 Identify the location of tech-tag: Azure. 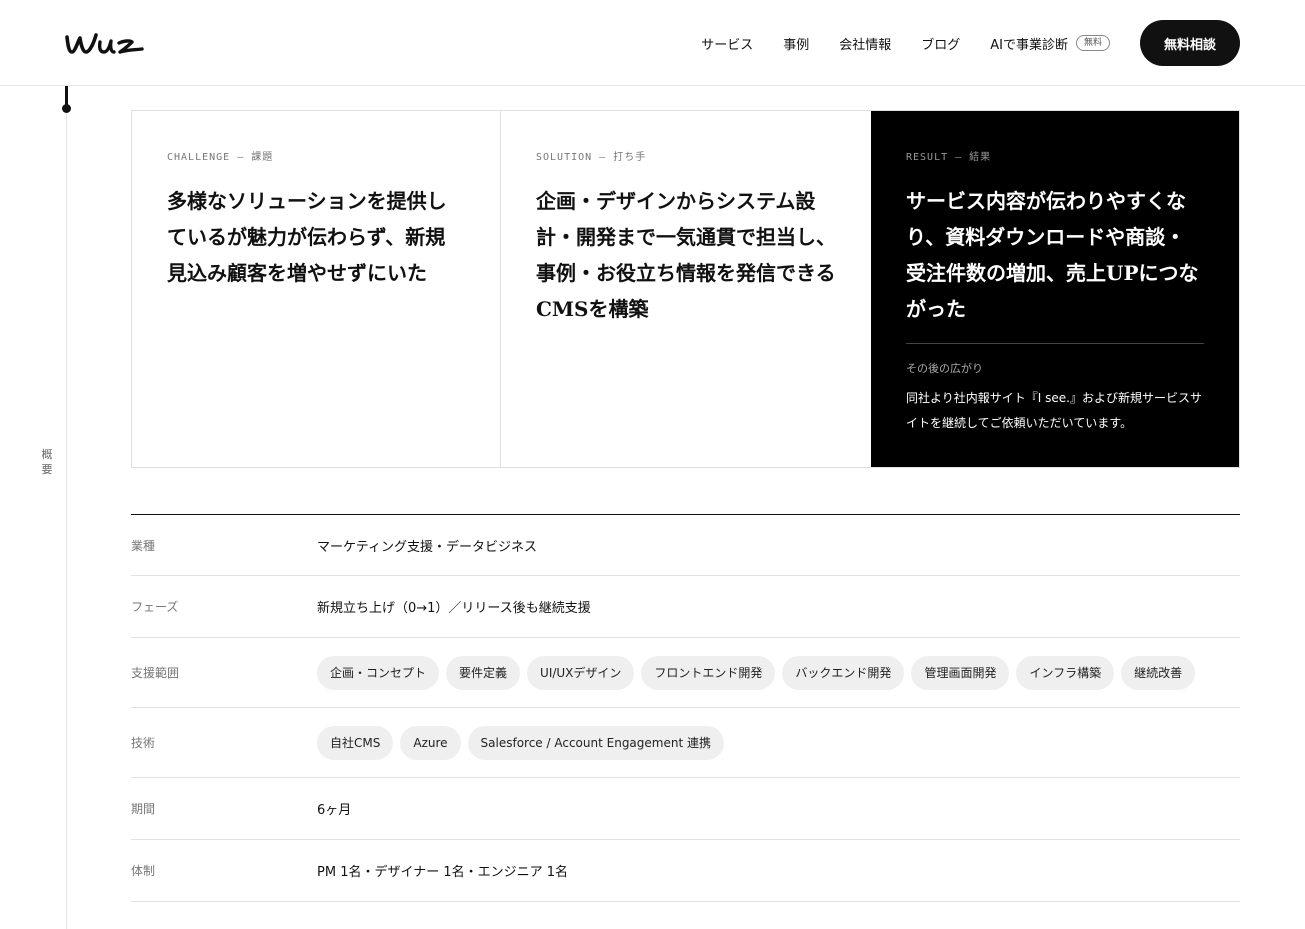
(430, 742).